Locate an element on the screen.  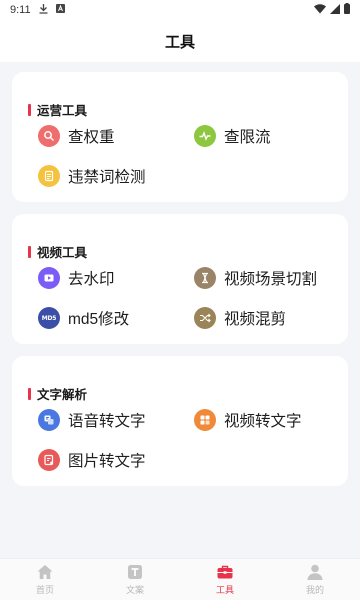
tab-home: 首页 is located at coordinates (45, 579).